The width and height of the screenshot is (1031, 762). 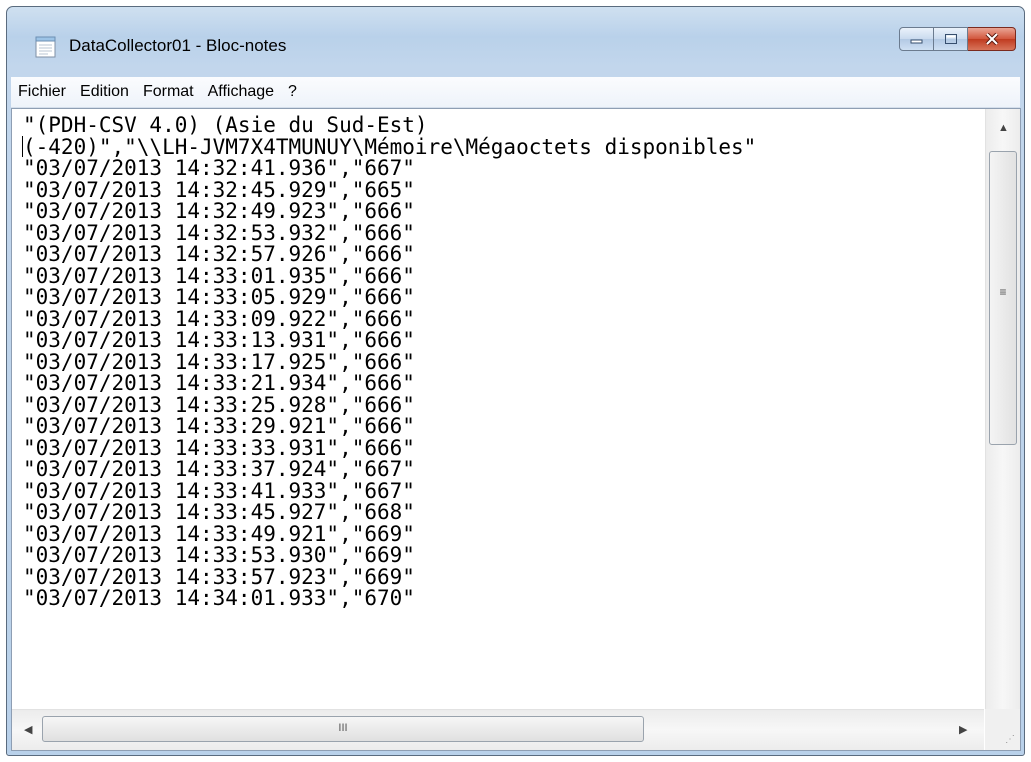 I want to click on text-line: "03/07/2013 14:32:45.929","665", so click(x=219, y=190).